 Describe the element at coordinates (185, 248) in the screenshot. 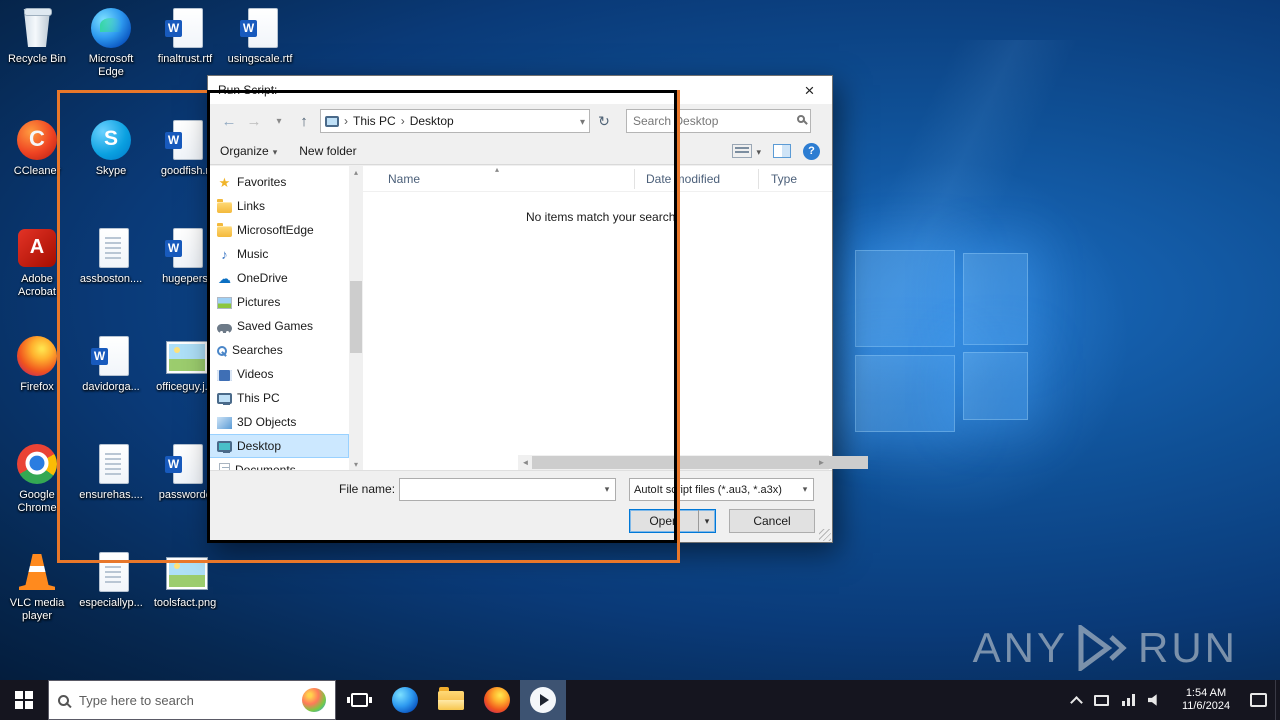

I see `word-file-icon` at that location.